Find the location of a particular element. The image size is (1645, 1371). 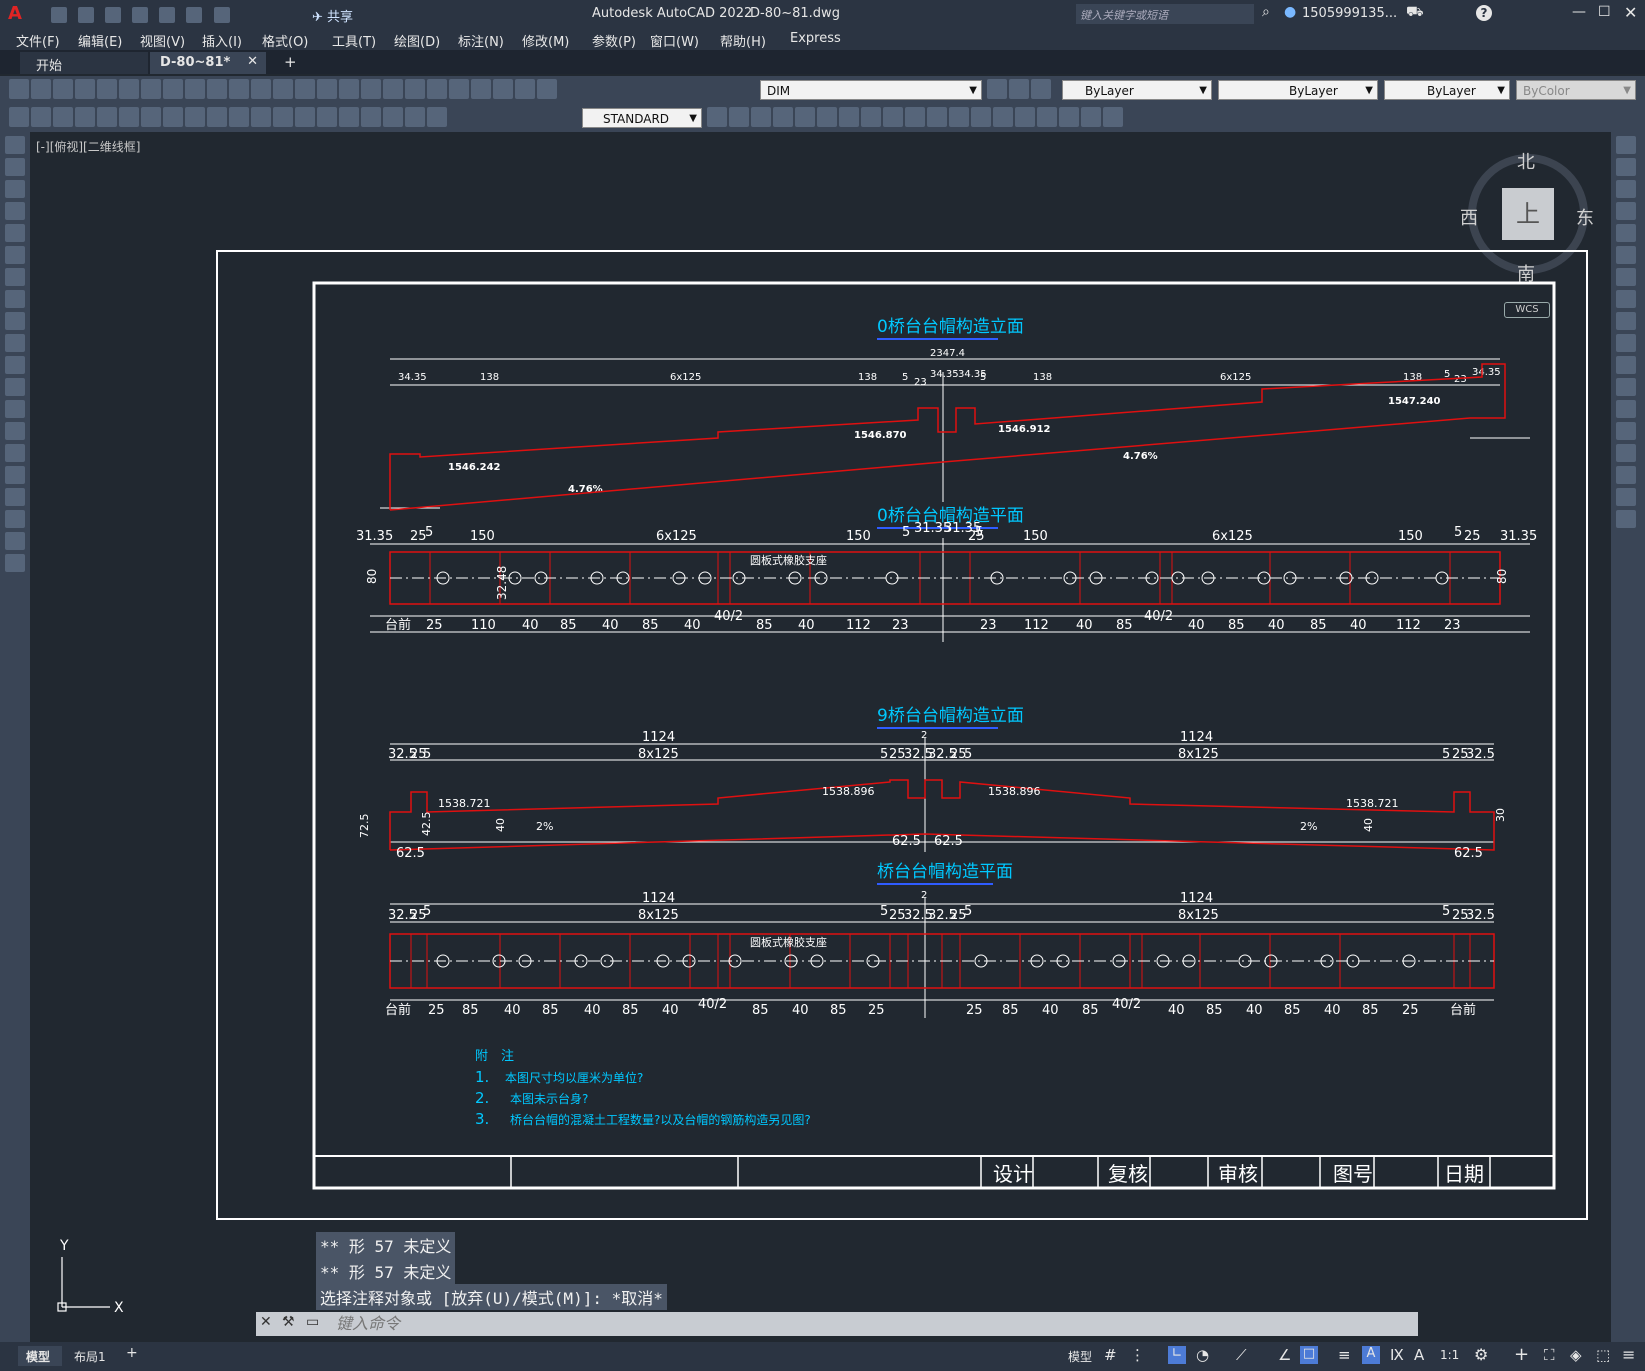

customize-icon: ⚒ is located at coordinates (288, 1322).